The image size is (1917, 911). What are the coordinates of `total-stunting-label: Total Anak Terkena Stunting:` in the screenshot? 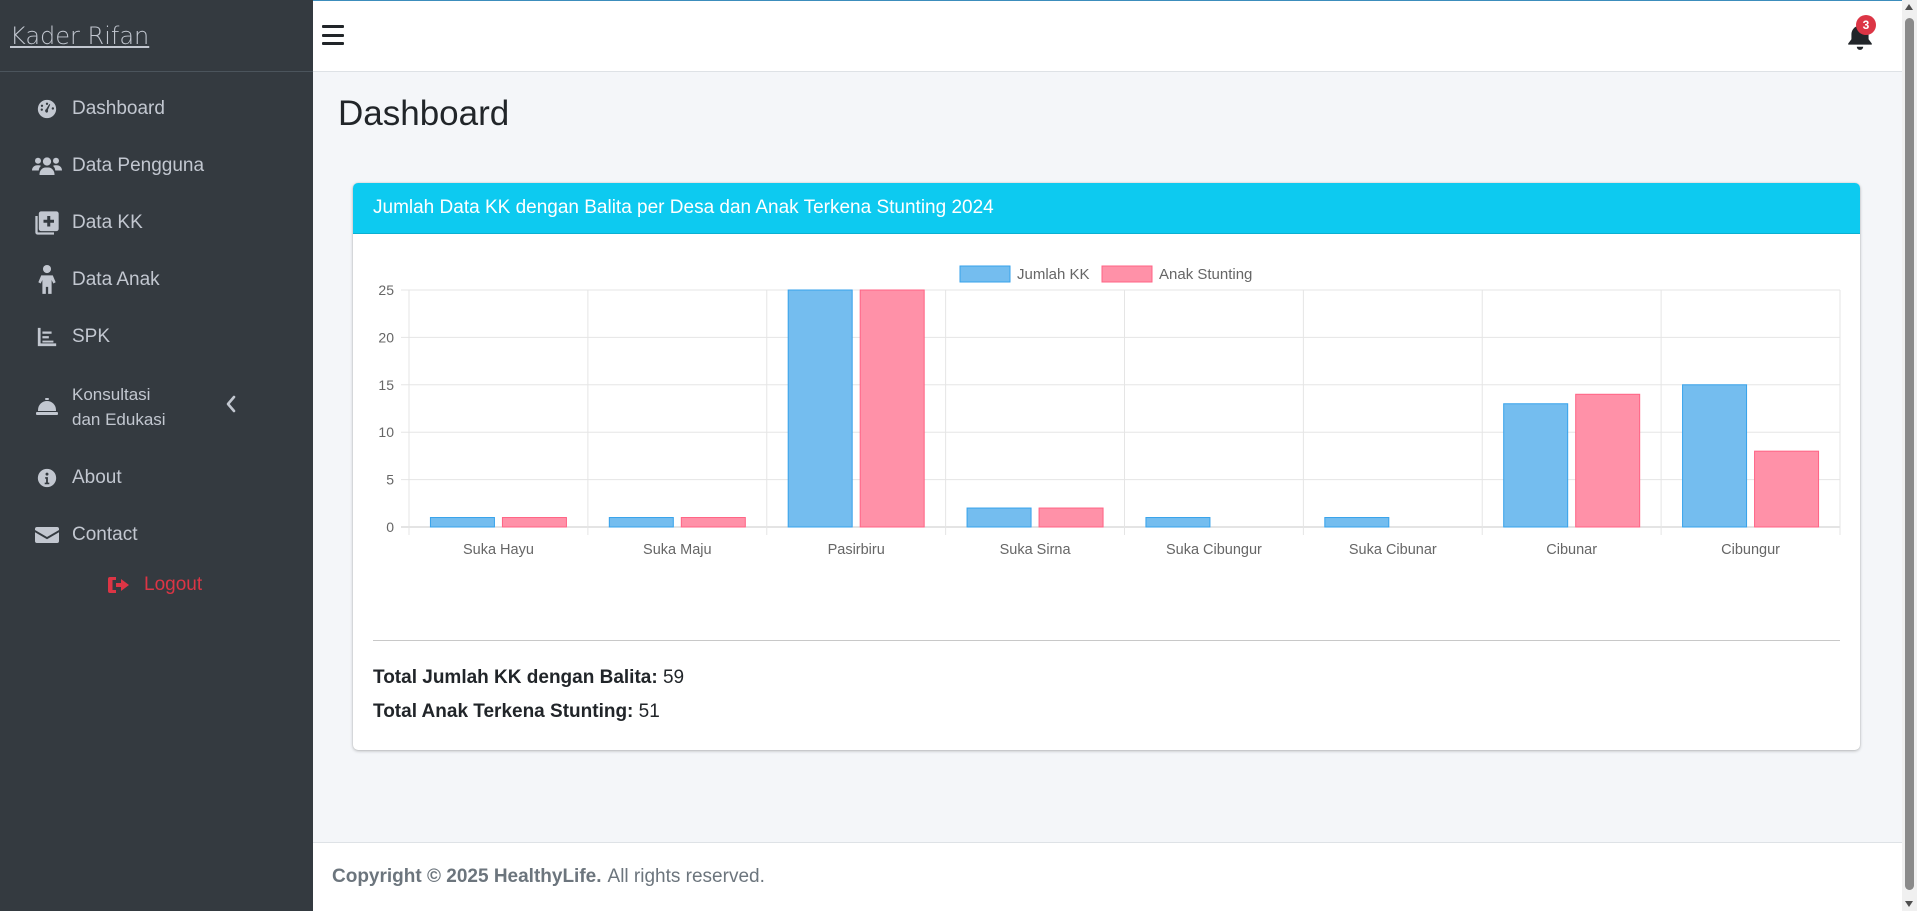 It's located at (503, 711).